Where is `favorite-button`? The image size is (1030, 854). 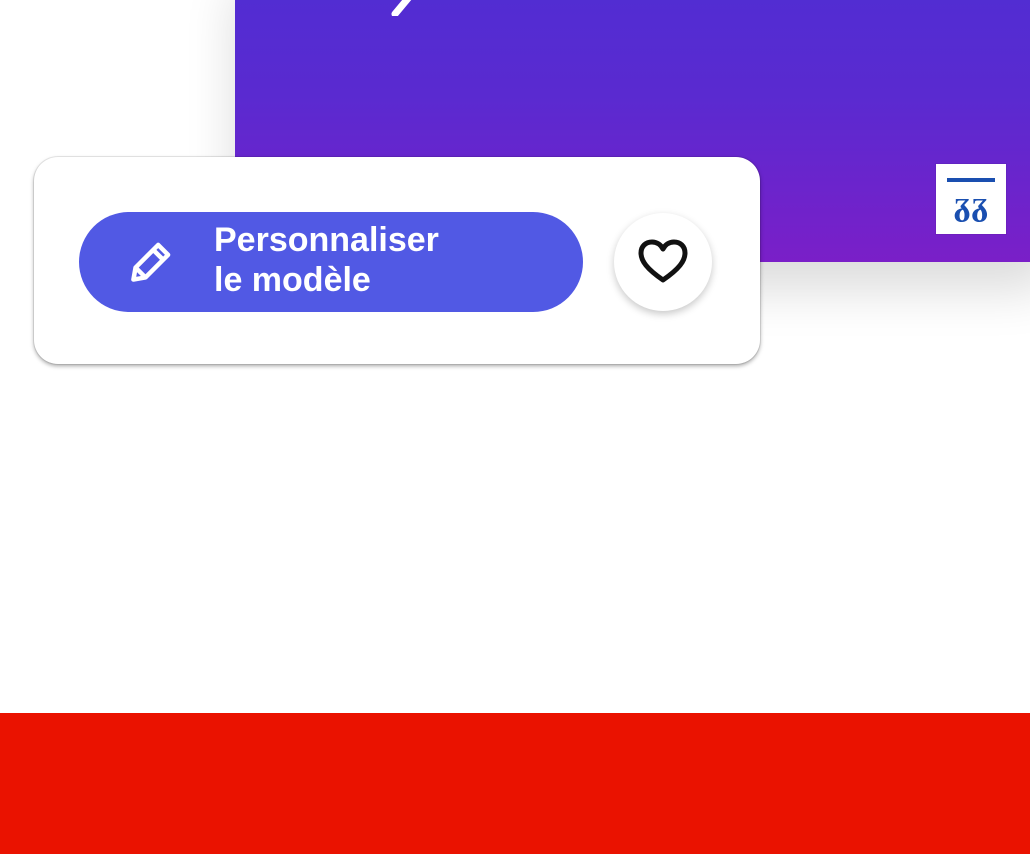 favorite-button is located at coordinates (663, 262).